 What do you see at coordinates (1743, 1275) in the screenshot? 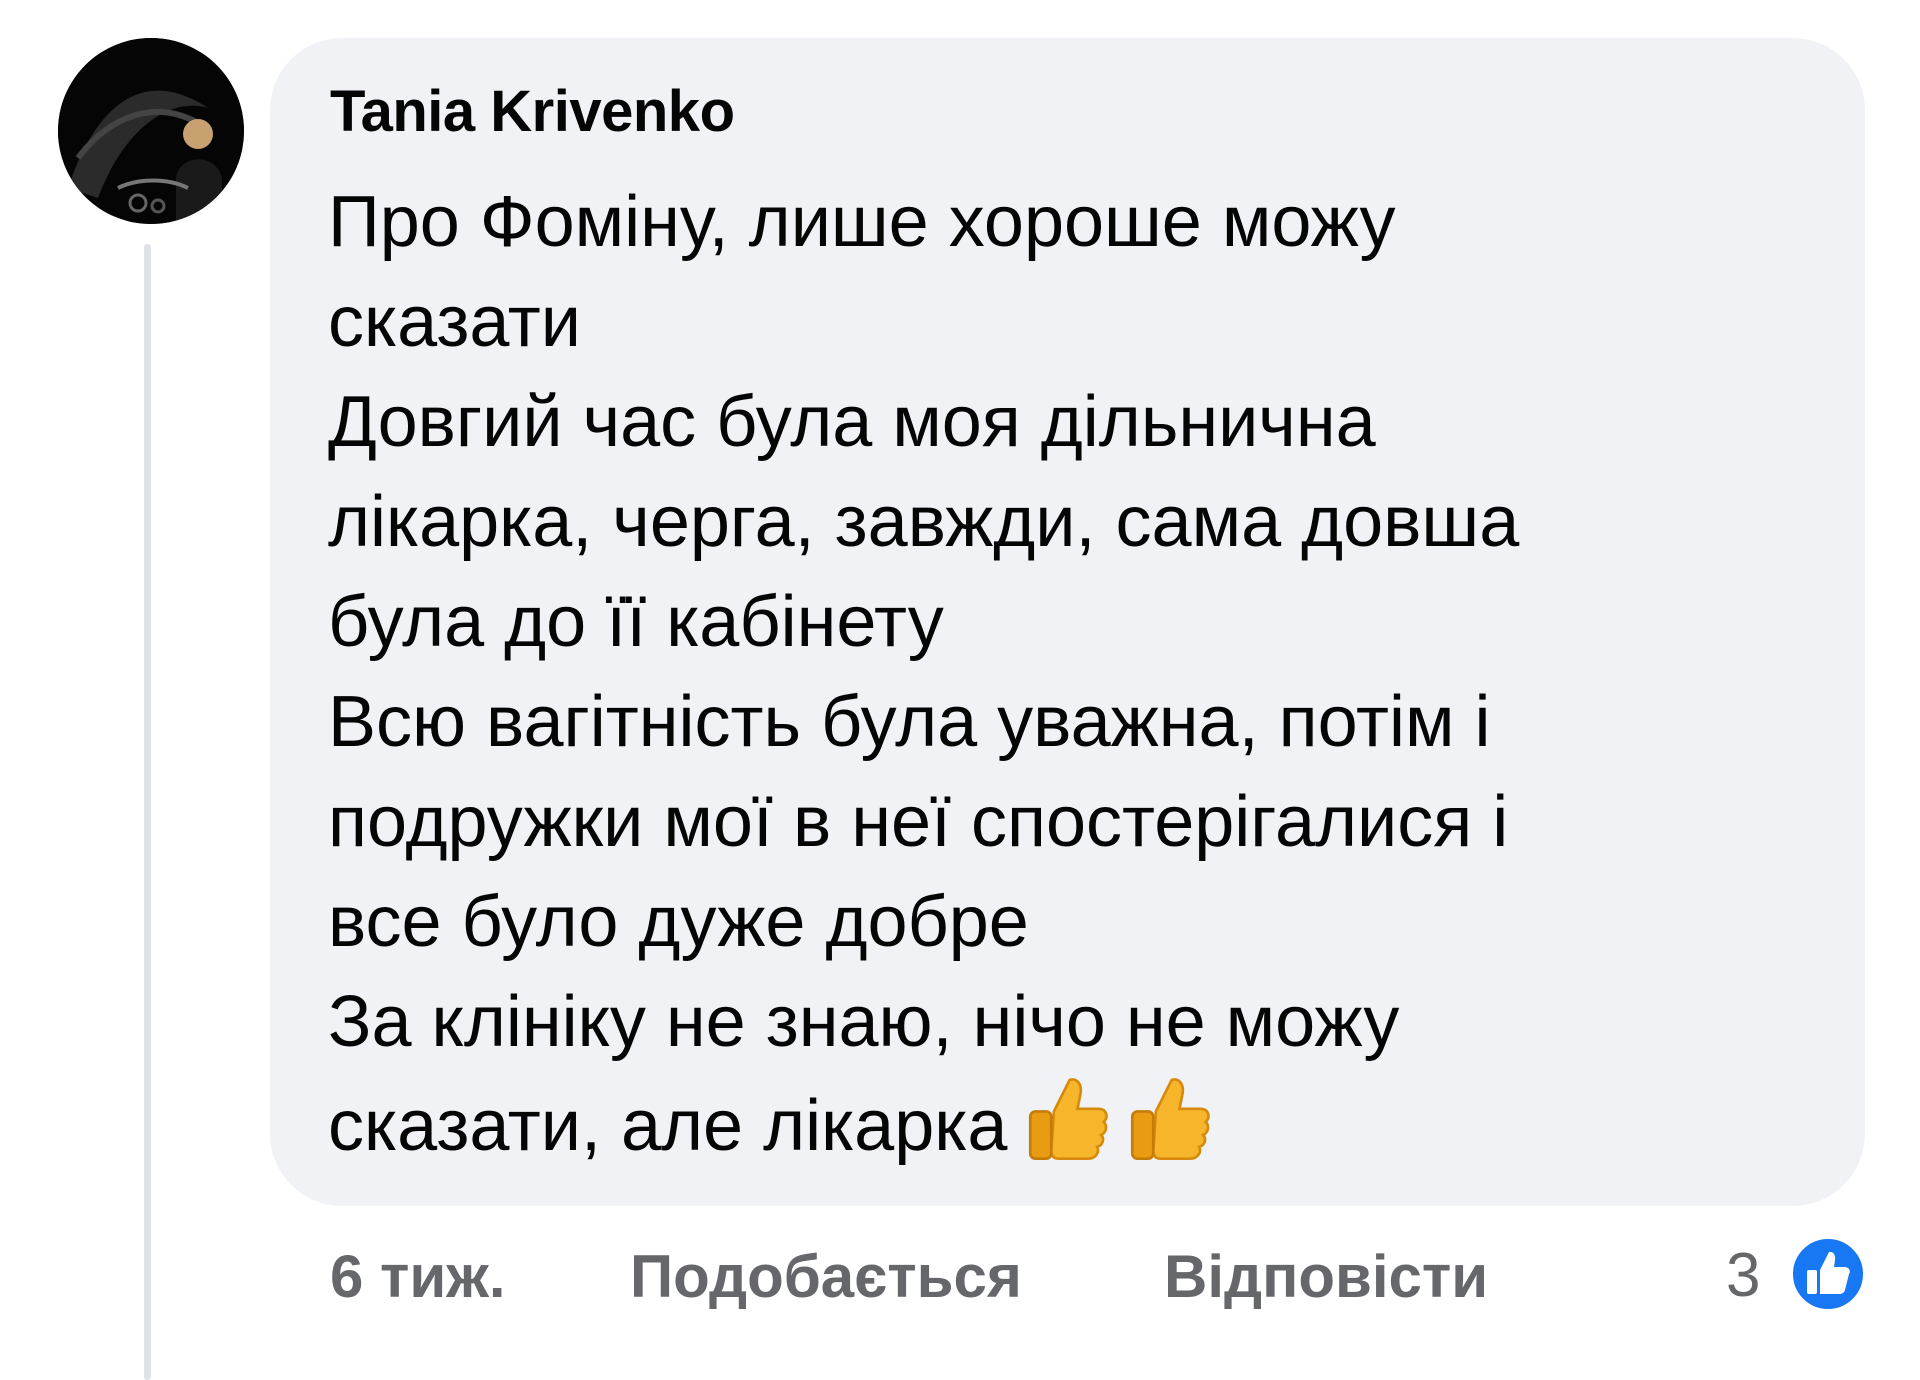
I see `reaction-count: 3` at bounding box center [1743, 1275].